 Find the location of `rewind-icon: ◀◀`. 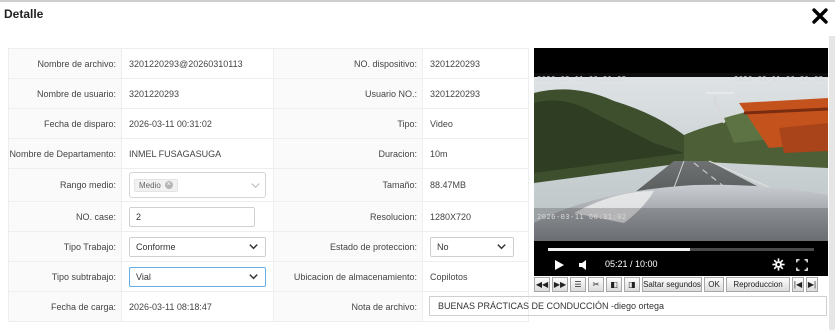

rewind-icon: ◀◀ is located at coordinates (542, 284).